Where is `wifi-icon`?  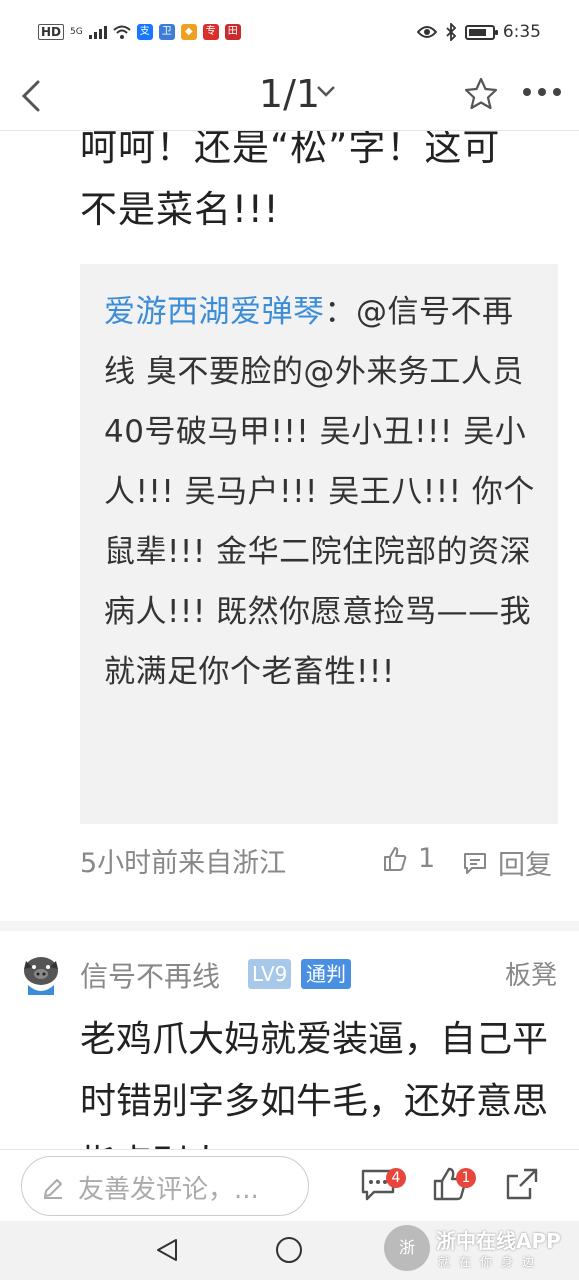 wifi-icon is located at coordinates (122, 32).